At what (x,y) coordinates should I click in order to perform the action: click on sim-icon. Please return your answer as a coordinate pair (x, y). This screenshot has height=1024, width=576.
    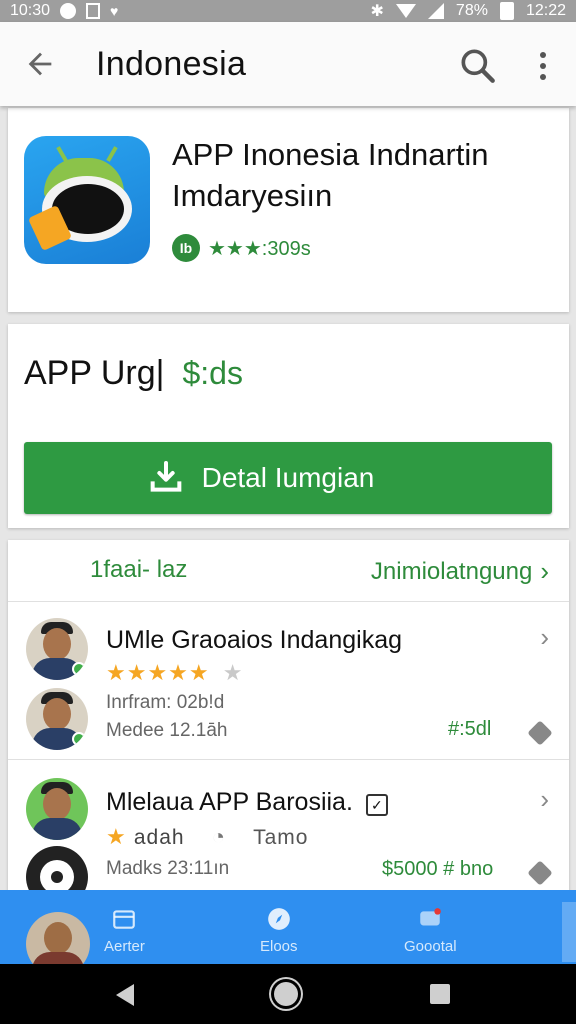
    Looking at the image, I should click on (93, 11).